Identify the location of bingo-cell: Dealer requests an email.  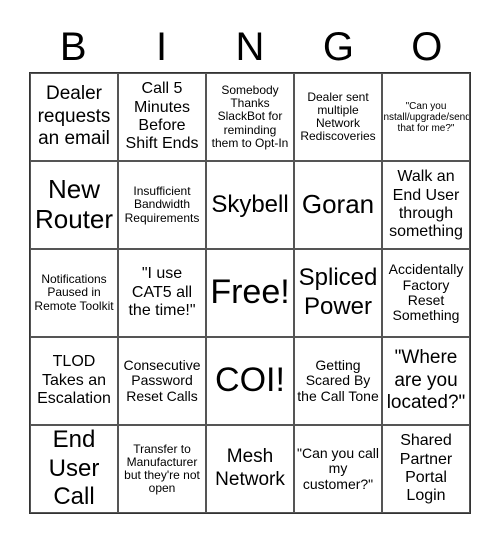
(74, 117).